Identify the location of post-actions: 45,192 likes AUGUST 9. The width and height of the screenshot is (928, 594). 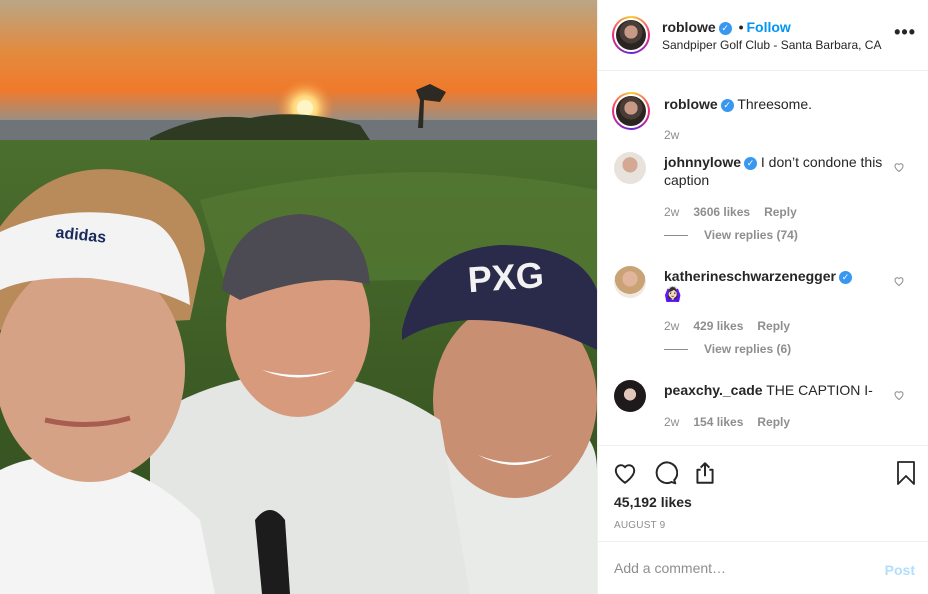
(763, 493).